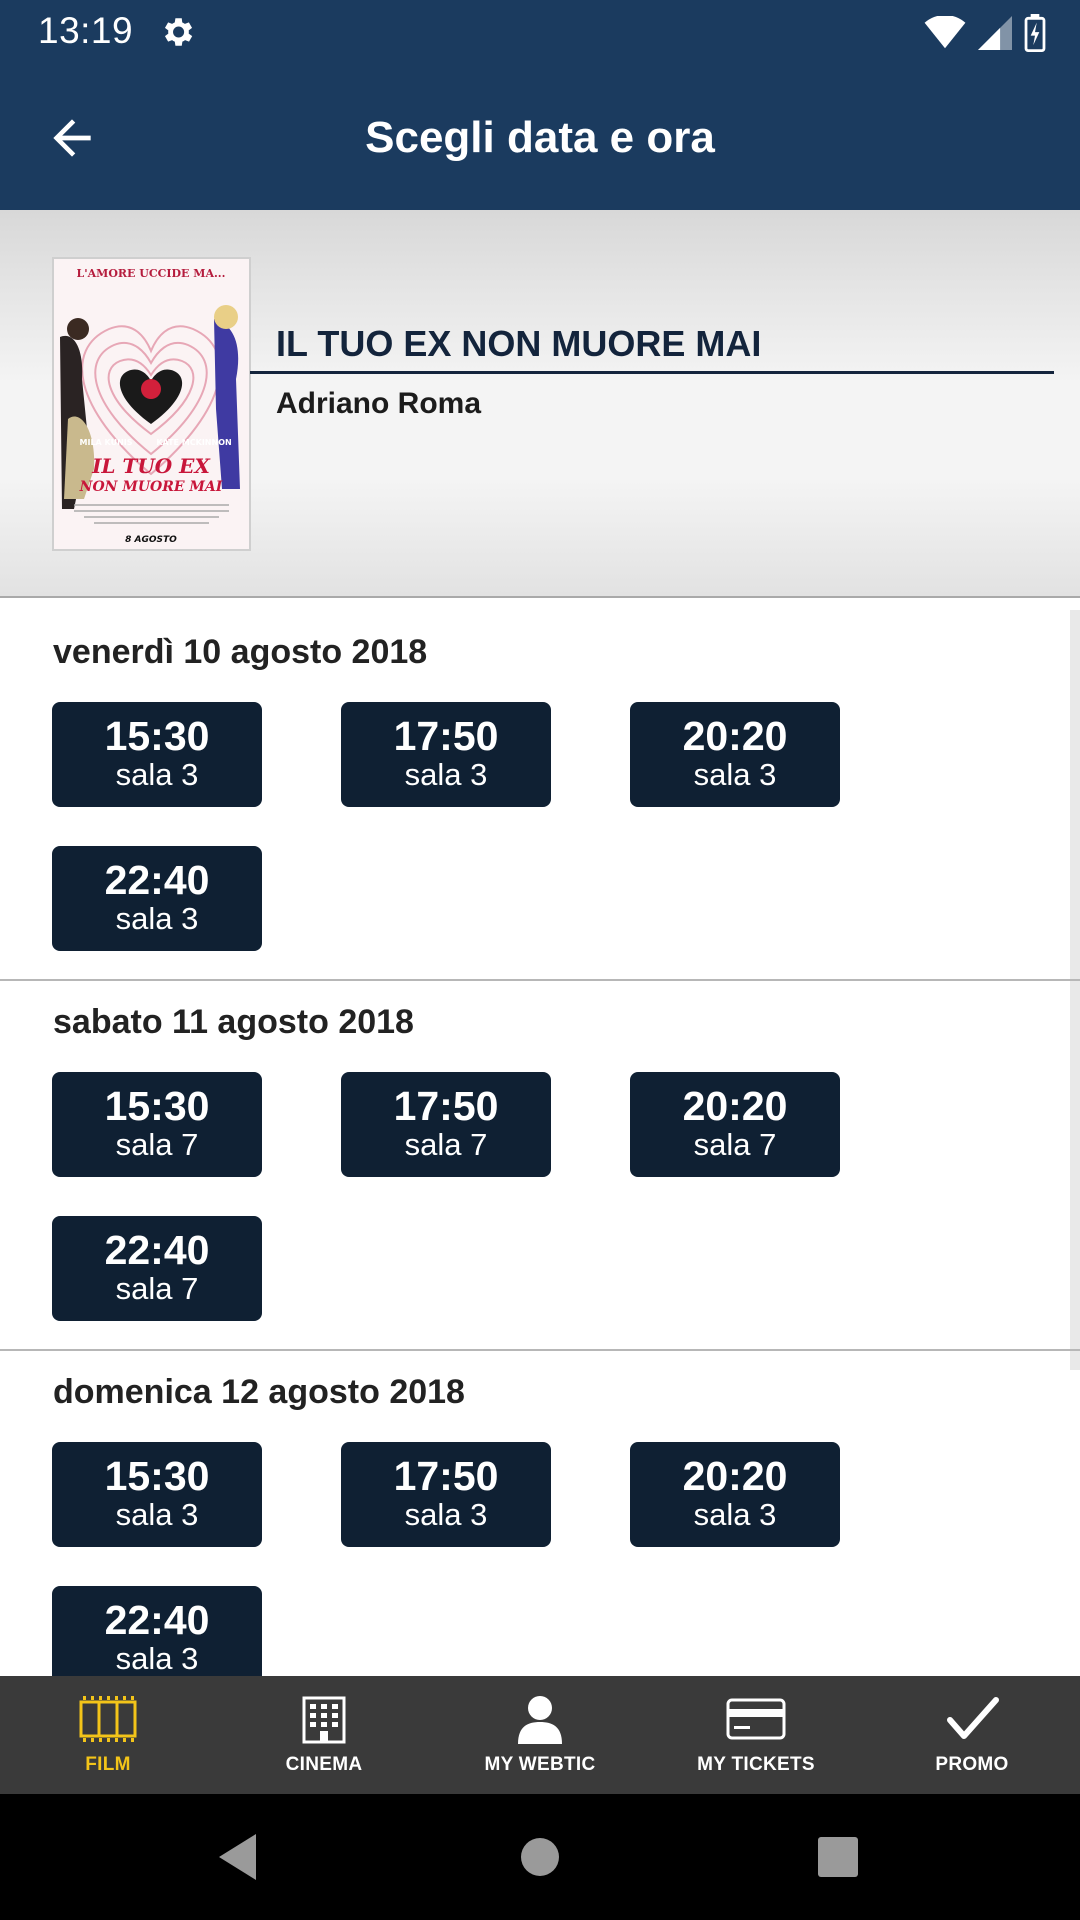 Image resolution: width=1080 pixels, height=1920 pixels. What do you see at coordinates (106, 442) in the screenshot?
I see `poster-actor-left: MILA KUNIS` at bounding box center [106, 442].